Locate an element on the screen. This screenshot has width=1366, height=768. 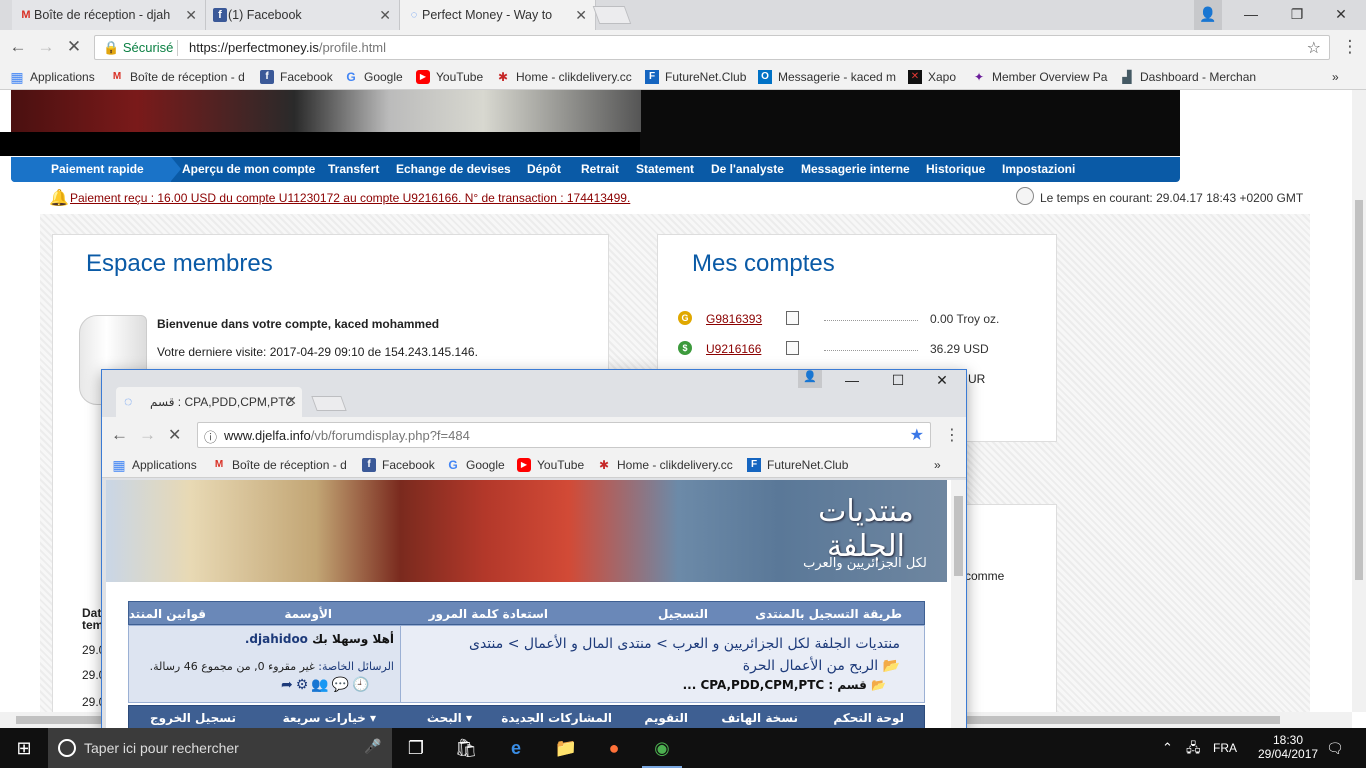
forum-nav-control-panel: لوحة التحكم is located at coordinates (868, 718).